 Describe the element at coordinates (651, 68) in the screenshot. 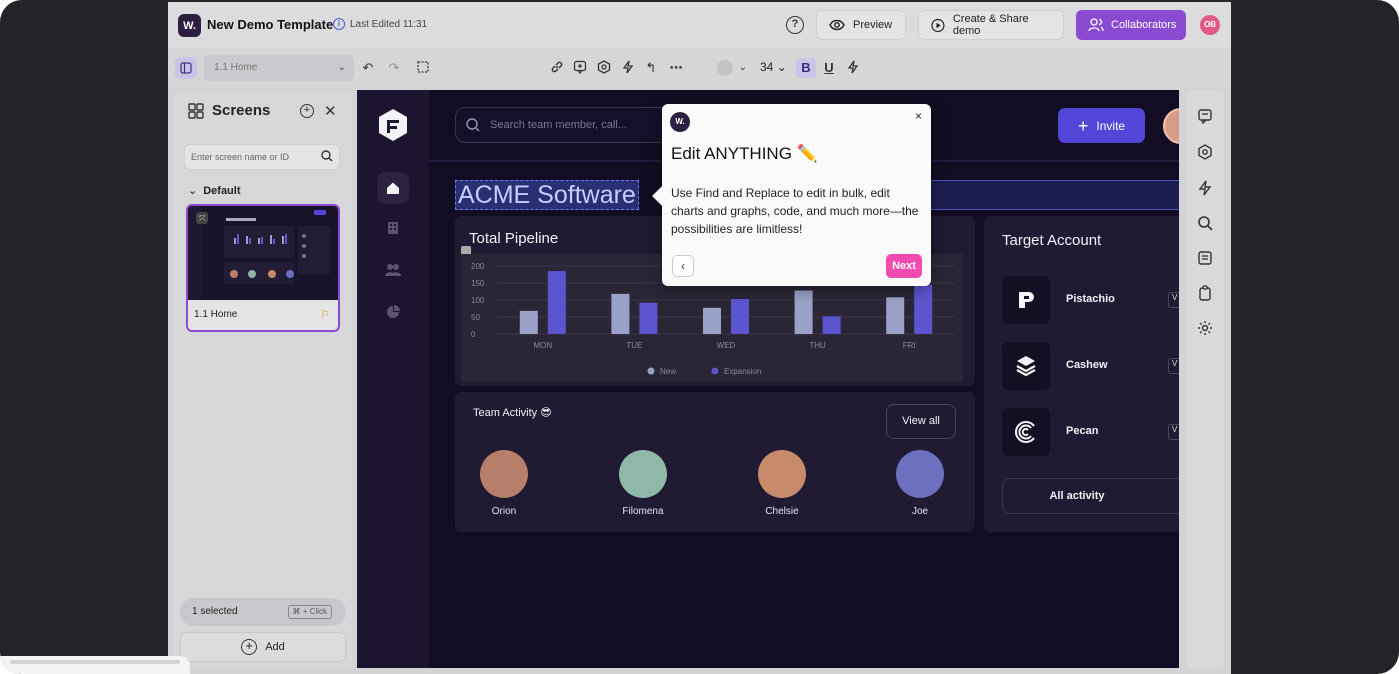

I see `step-up-icon: ↰` at that location.